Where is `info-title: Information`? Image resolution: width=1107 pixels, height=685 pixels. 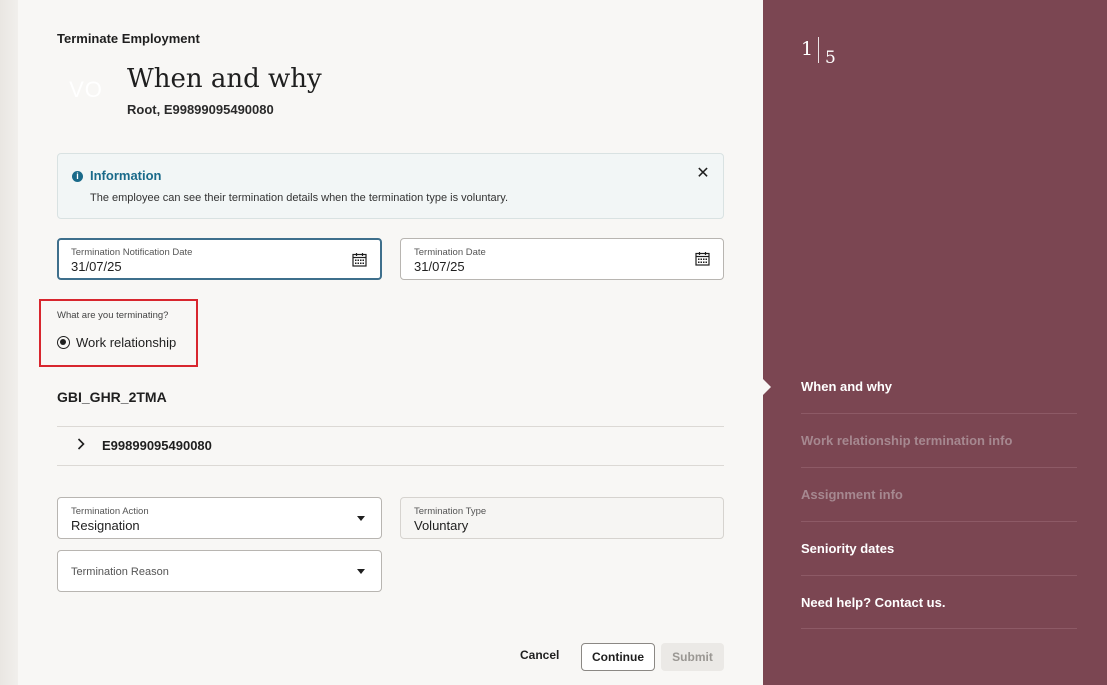
info-title: Information is located at coordinates (126, 175).